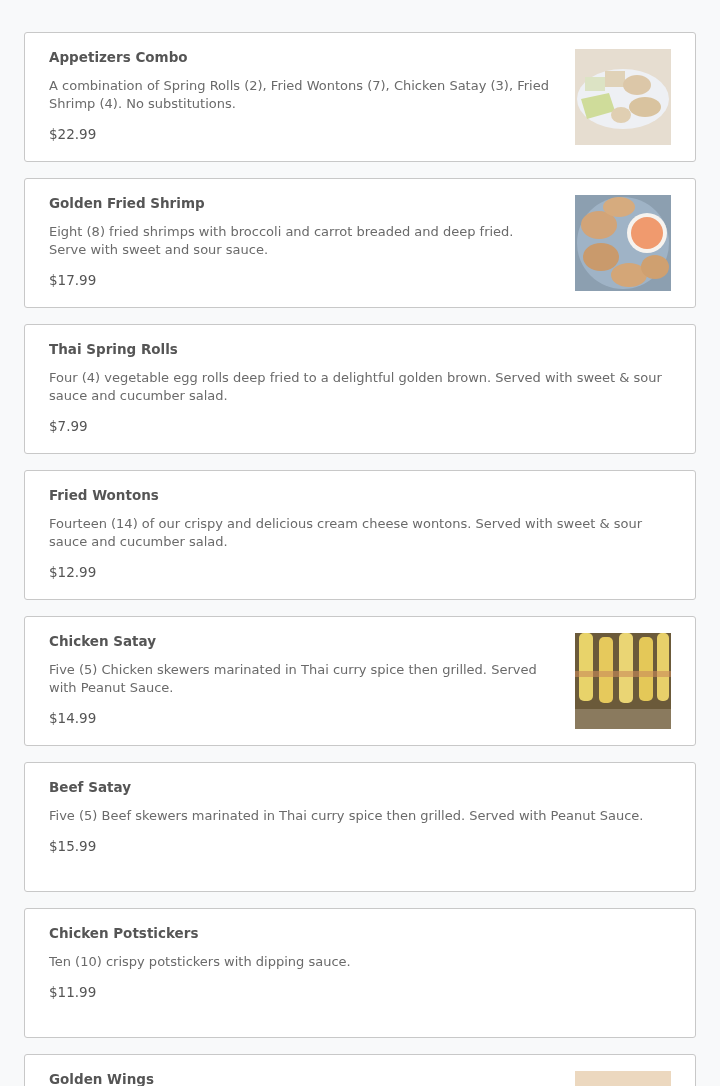  What do you see at coordinates (90, 787) in the screenshot?
I see `item-name: Beef Satay` at bounding box center [90, 787].